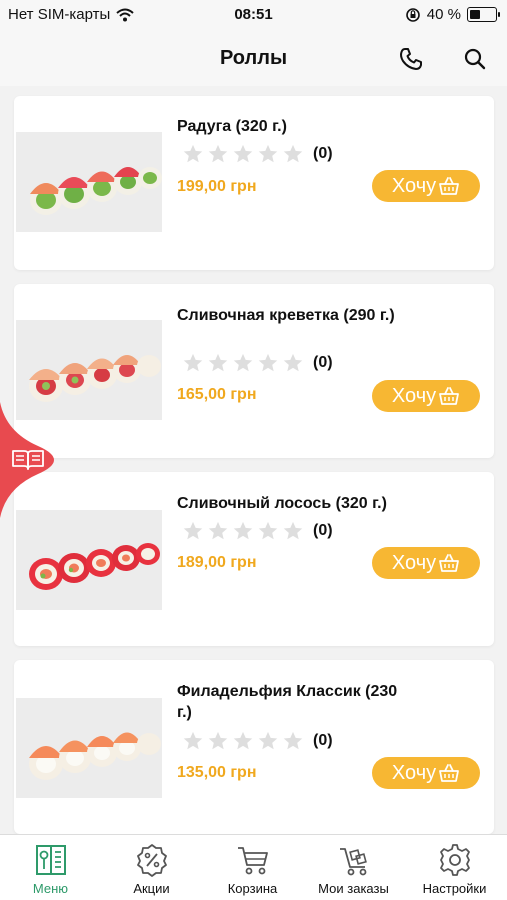  I want to click on orientation-lock-icon, so click(412, 14).